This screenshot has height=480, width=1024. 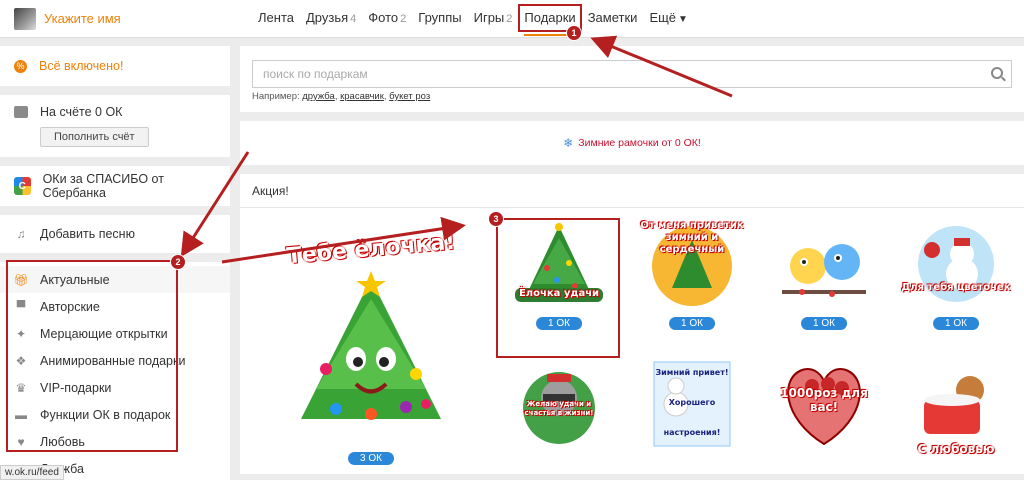 I want to click on wallet-icon, so click(x=21, y=112).